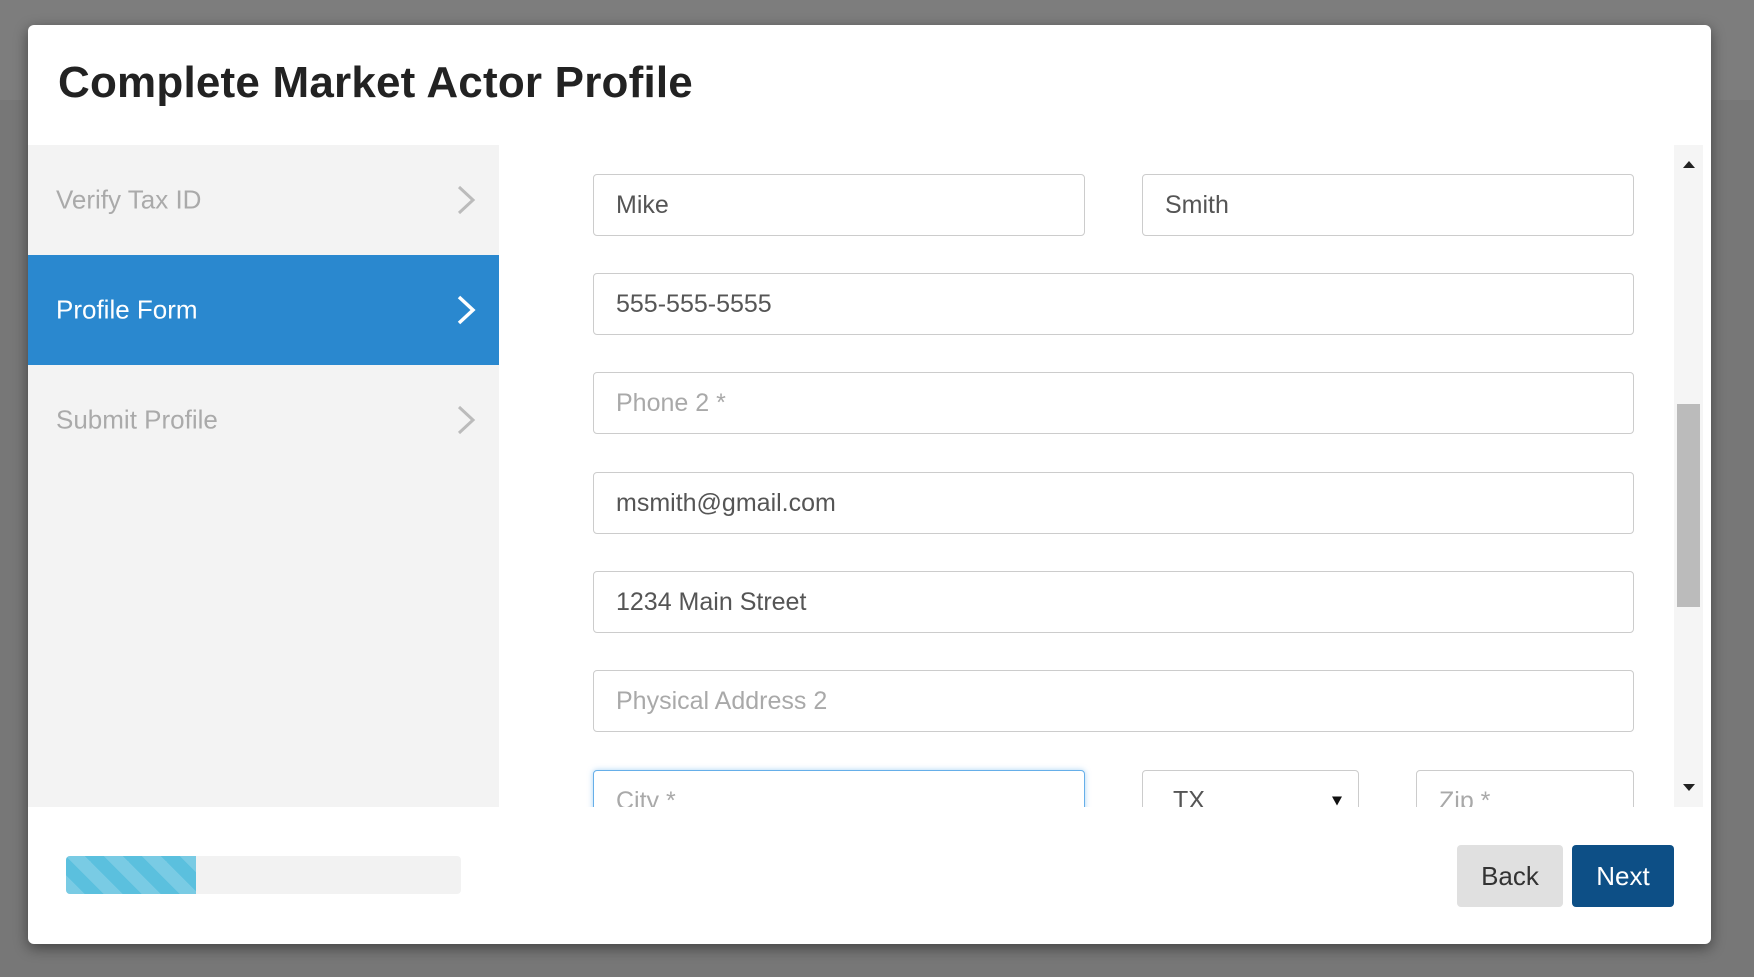 This screenshot has height=977, width=1754. Describe the element at coordinates (375, 82) in the screenshot. I see `dialog-title: Complete Market Actor Profile` at that location.